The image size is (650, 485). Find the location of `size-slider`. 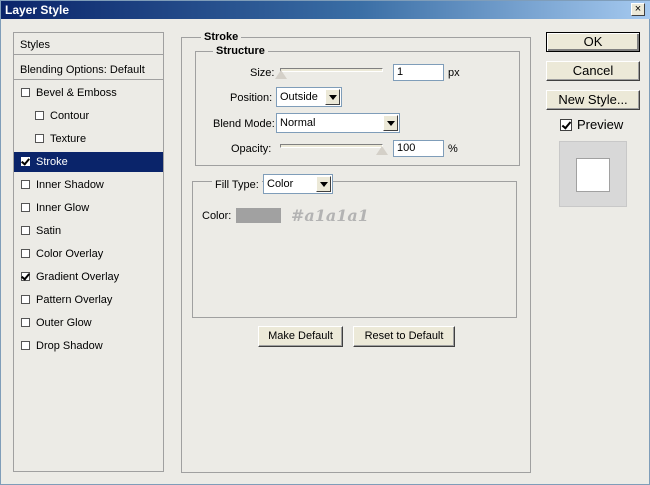

size-slider is located at coordinates (331, 70).